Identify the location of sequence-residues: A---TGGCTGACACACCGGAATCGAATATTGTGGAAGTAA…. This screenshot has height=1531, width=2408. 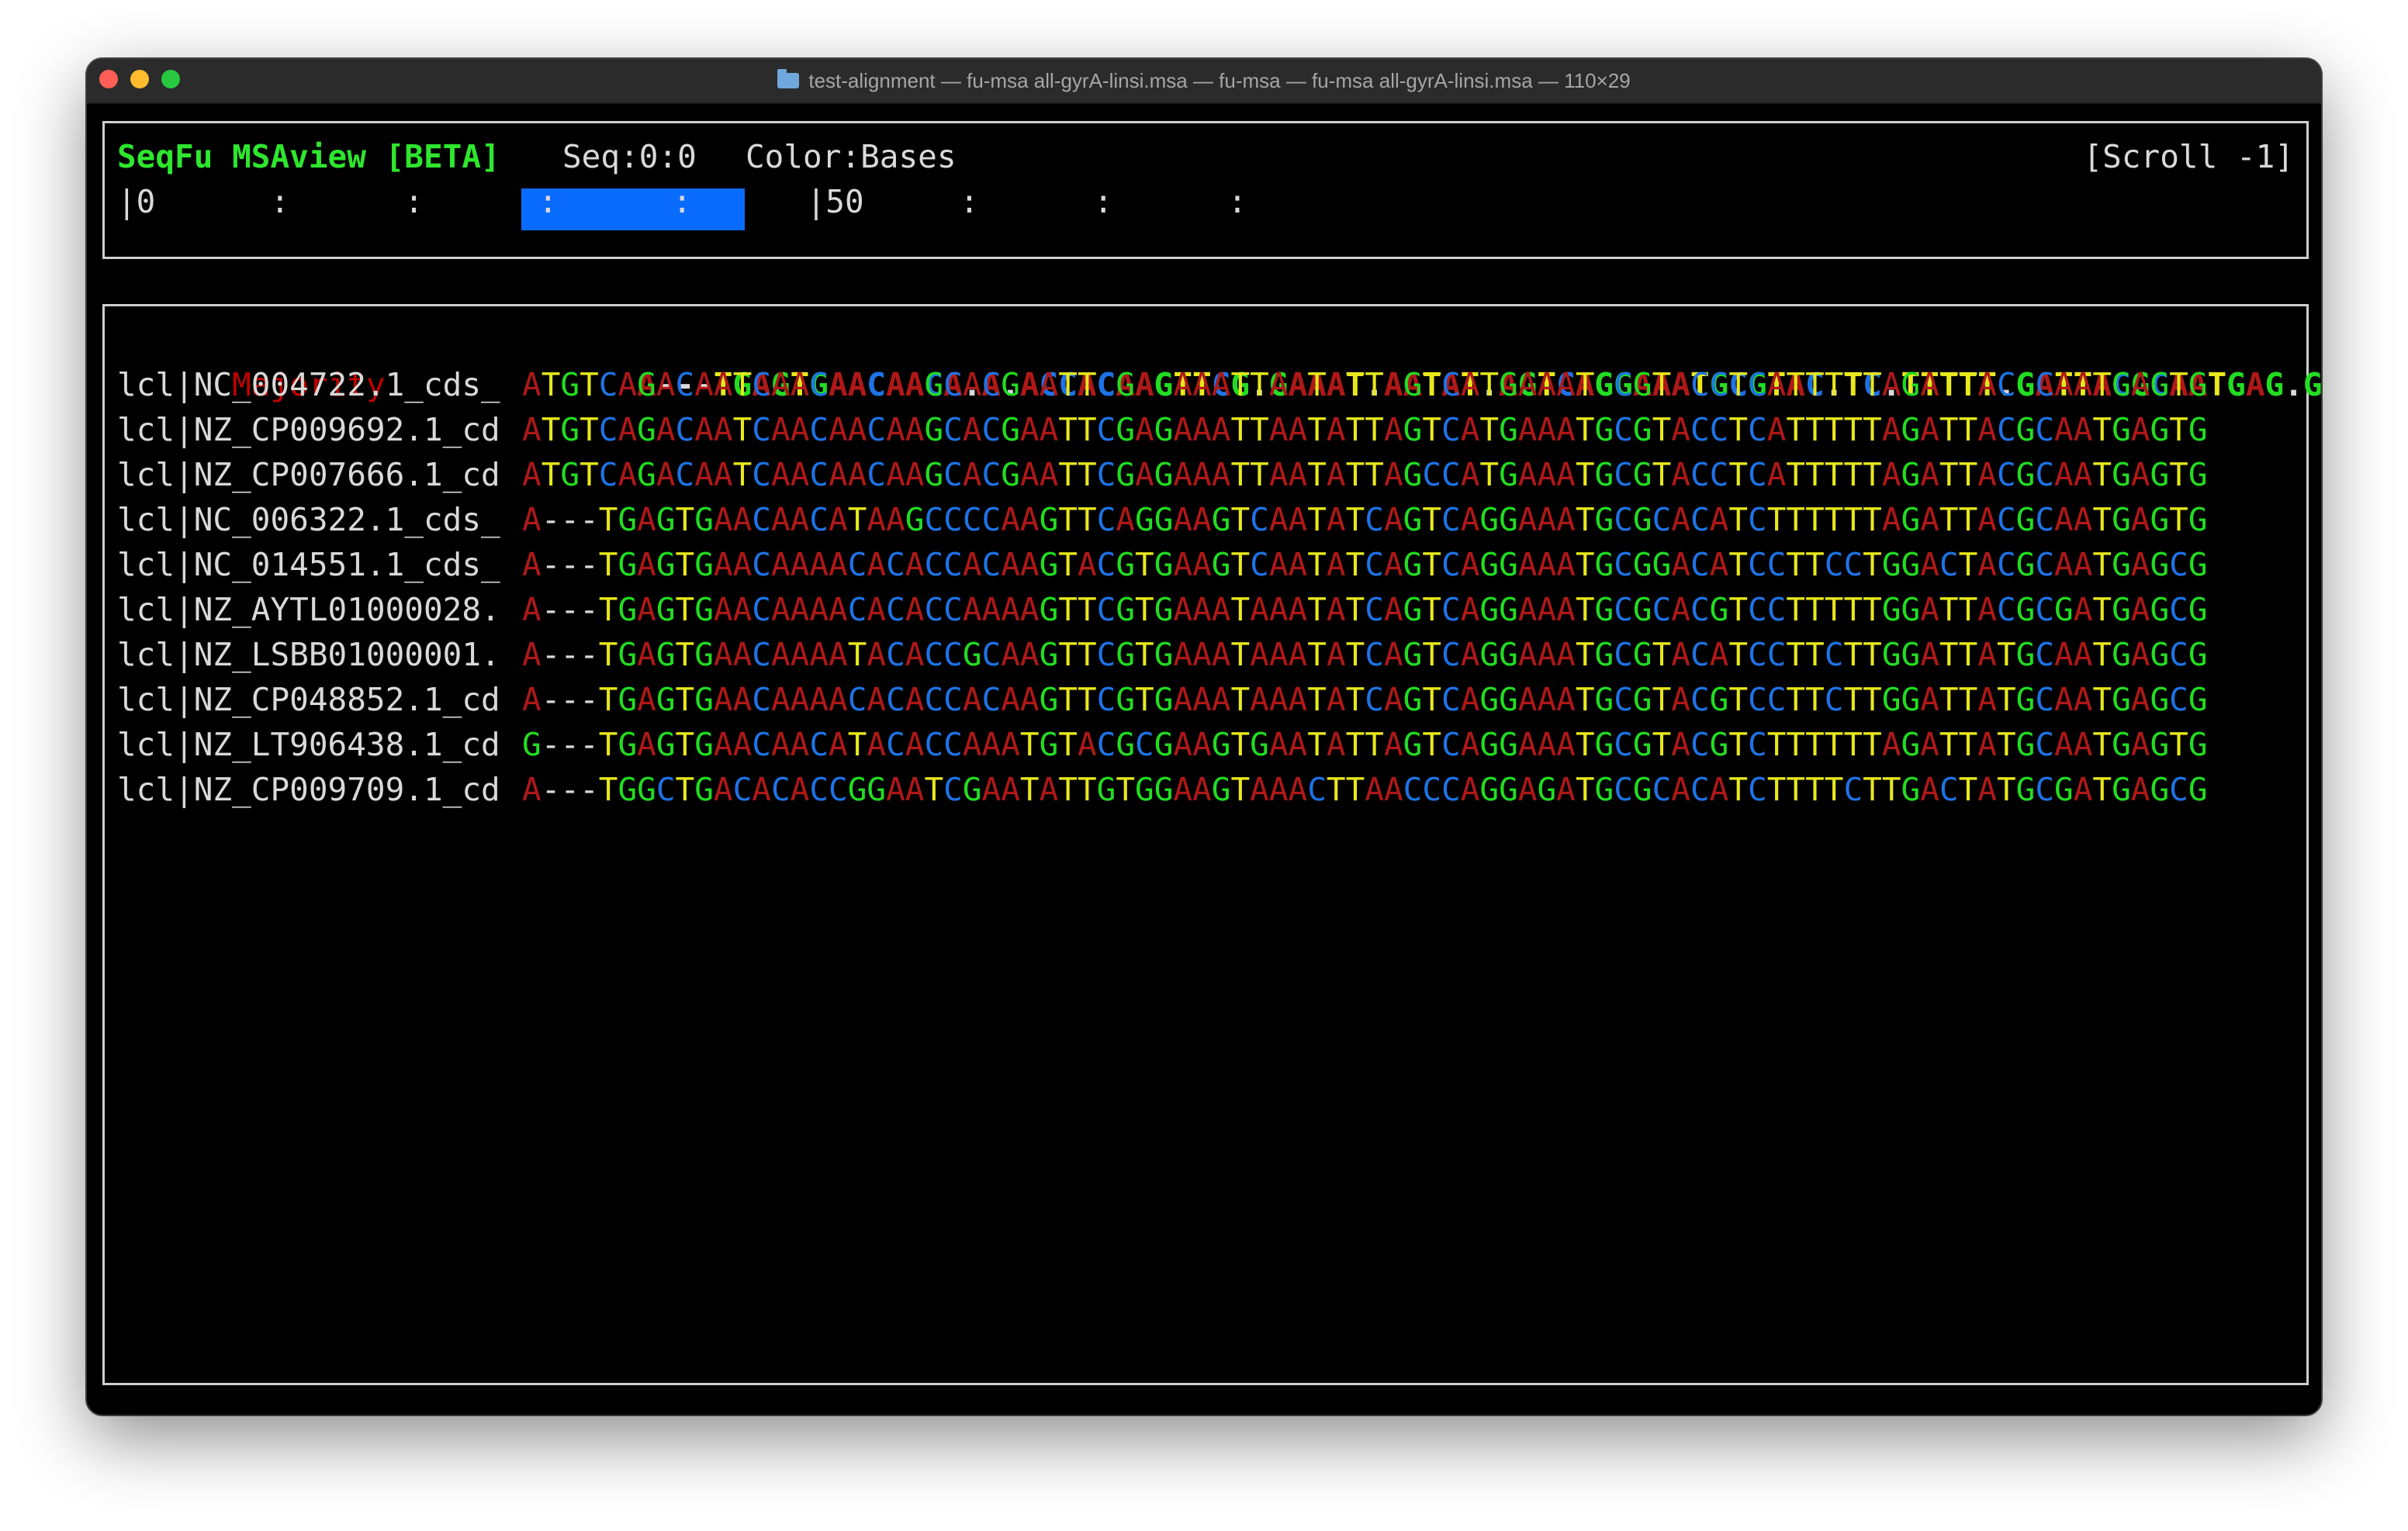
(1365, 789).